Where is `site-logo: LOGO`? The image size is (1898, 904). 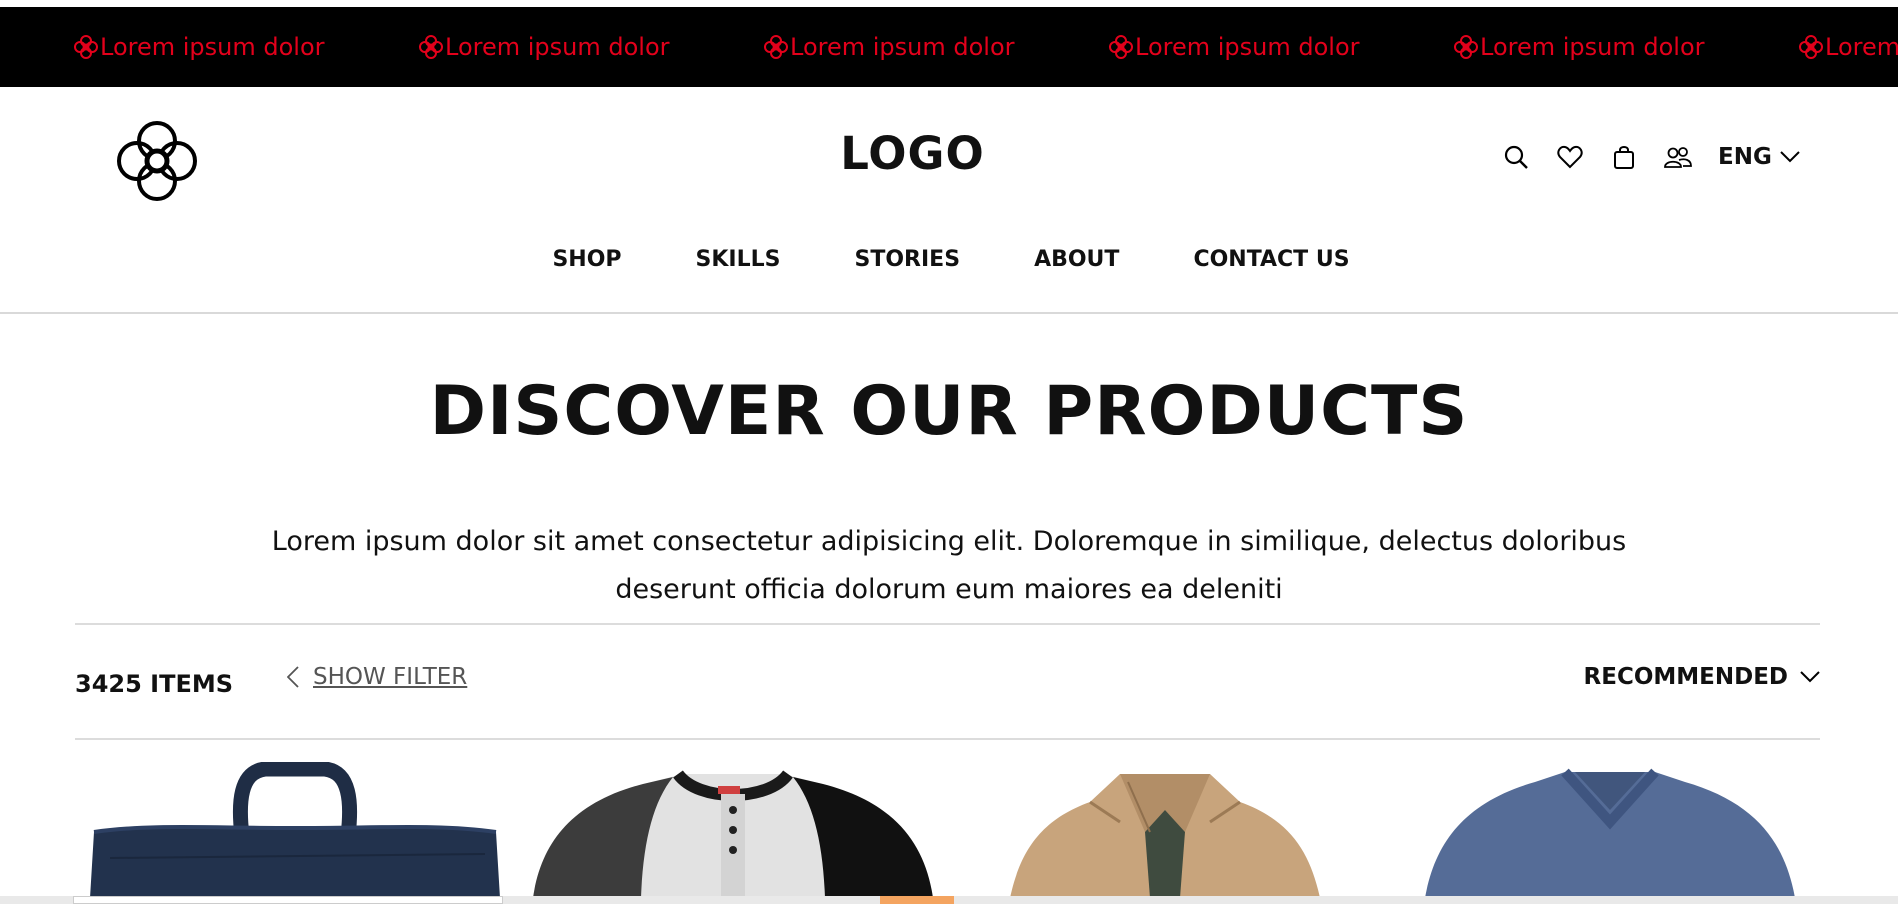 site-logo: LOGO is located at coordinates (912, 153).